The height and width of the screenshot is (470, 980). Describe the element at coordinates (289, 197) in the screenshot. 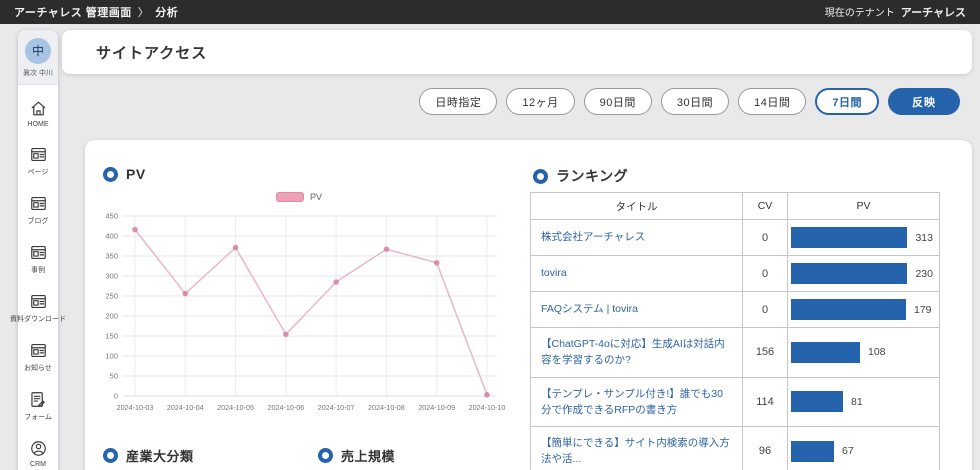

I see `legend-swatch-icon` at that location.